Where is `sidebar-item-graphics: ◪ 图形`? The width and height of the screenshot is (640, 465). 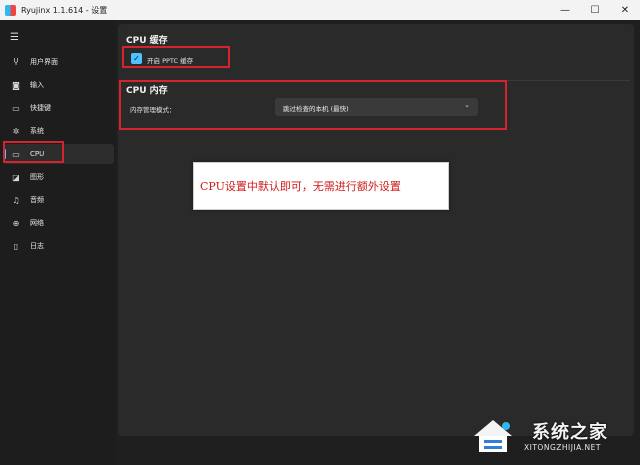 sidebar-item-graphics: ◪ 图形 is located at coordinates (59, 177).